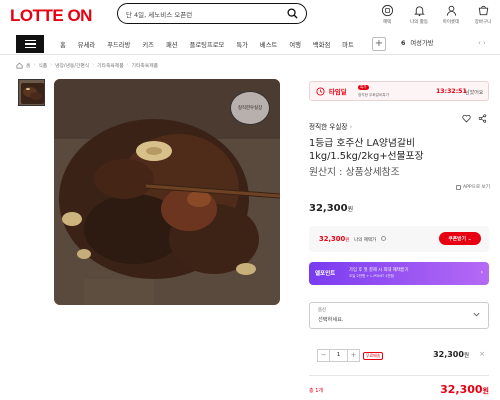 This screenshot has height=400, width=500. Describe the element at coordinates (403, 43) in the screenshot. I see `rank-number: 6` at that location.